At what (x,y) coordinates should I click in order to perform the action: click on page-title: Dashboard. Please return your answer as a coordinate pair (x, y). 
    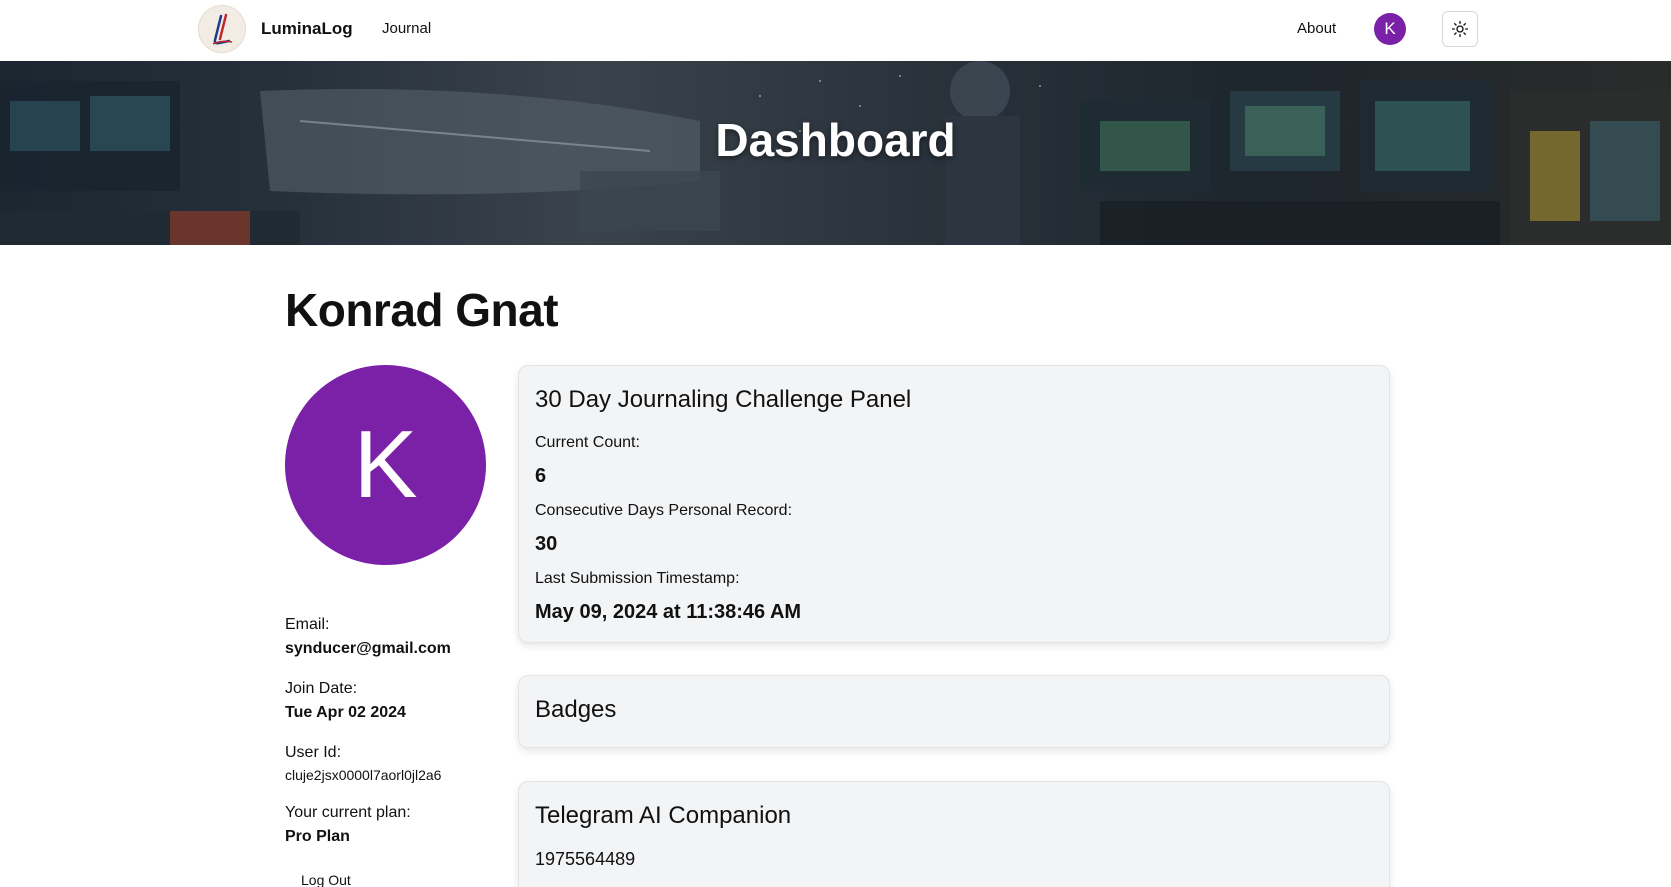
    Looking at the image, I should click on (835, 140).